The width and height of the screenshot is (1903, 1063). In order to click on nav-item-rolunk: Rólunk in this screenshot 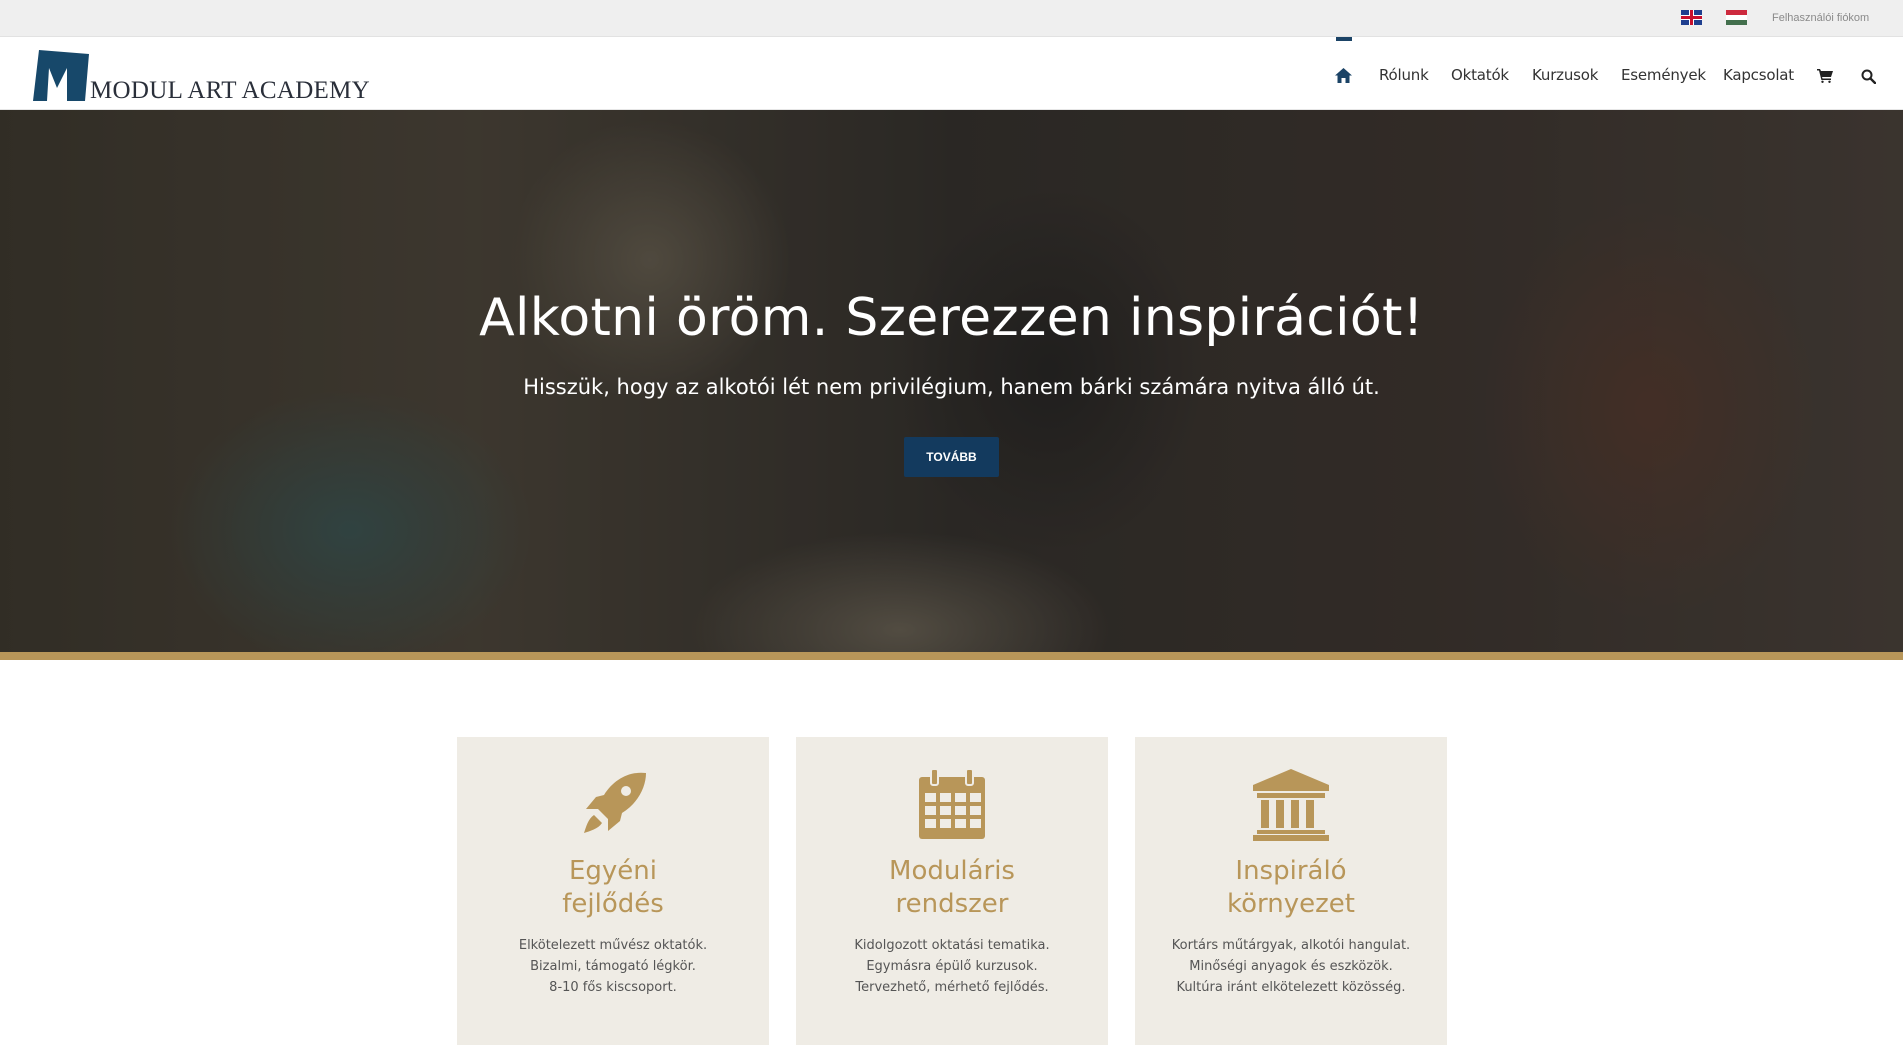, I will do `click(1404, 75)`.